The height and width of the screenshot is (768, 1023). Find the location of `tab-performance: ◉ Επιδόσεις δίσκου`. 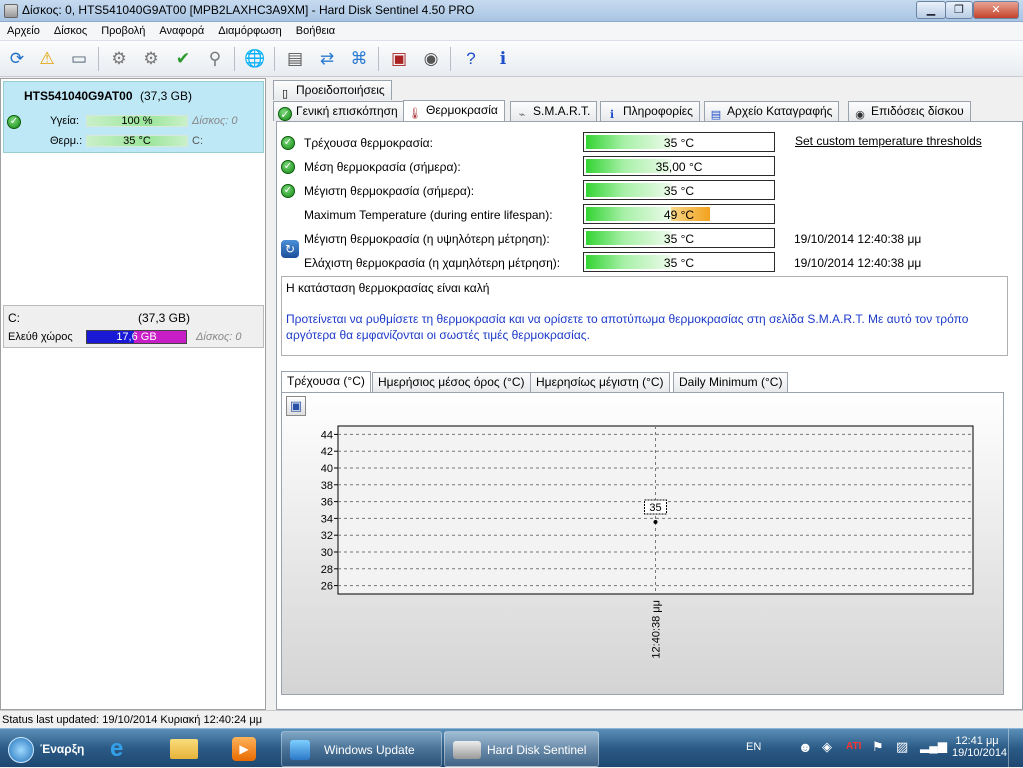

tab-performance: ◉ Επιδόσεις δίσκου is located at coordinates (909, 111).